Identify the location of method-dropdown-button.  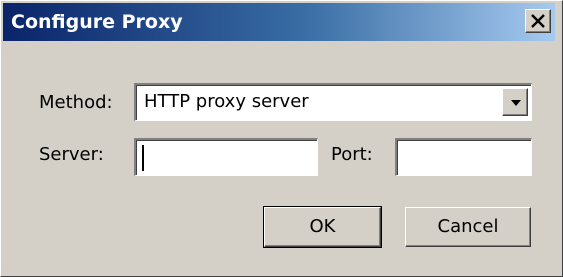
(515, 102).